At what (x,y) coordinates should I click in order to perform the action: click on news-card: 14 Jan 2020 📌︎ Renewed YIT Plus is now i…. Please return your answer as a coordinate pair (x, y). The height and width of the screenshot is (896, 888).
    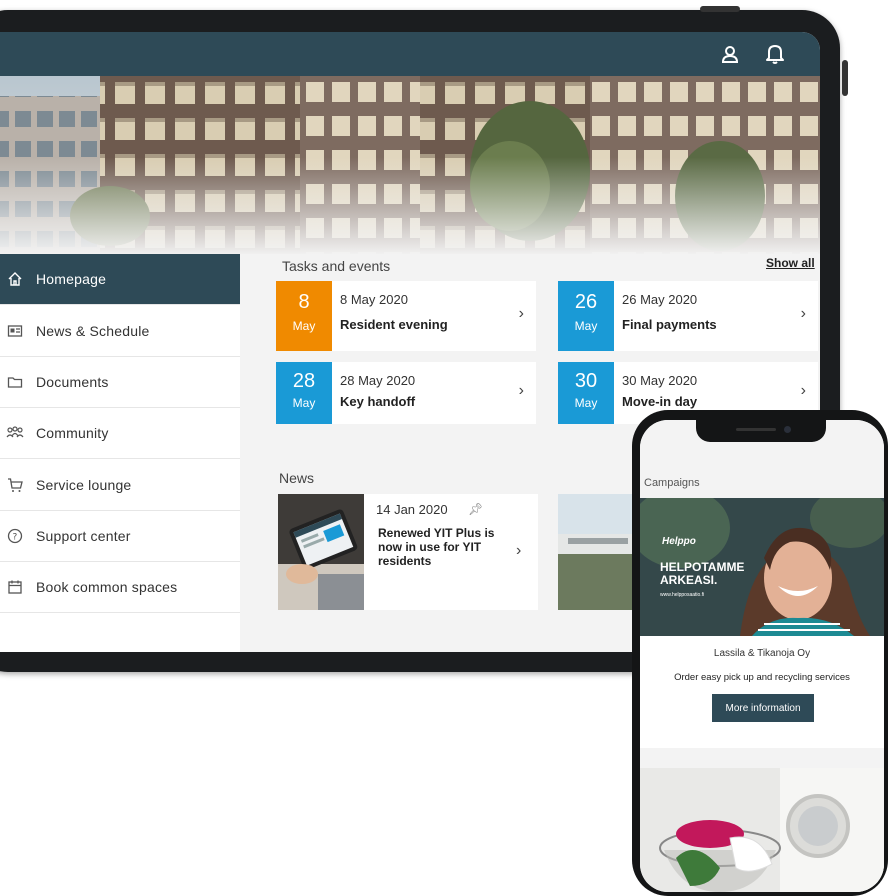
    Looking at the image, I should click on (408, 552).